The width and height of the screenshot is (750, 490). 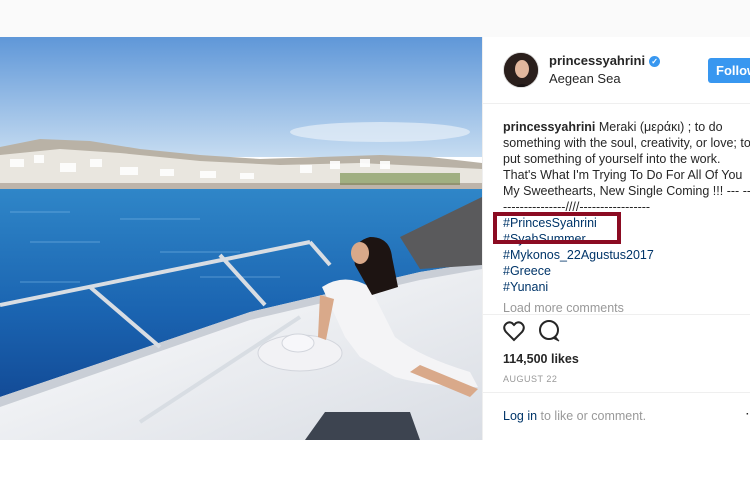 I want to click on follow-button: Follow, so click(x=729, y=70).